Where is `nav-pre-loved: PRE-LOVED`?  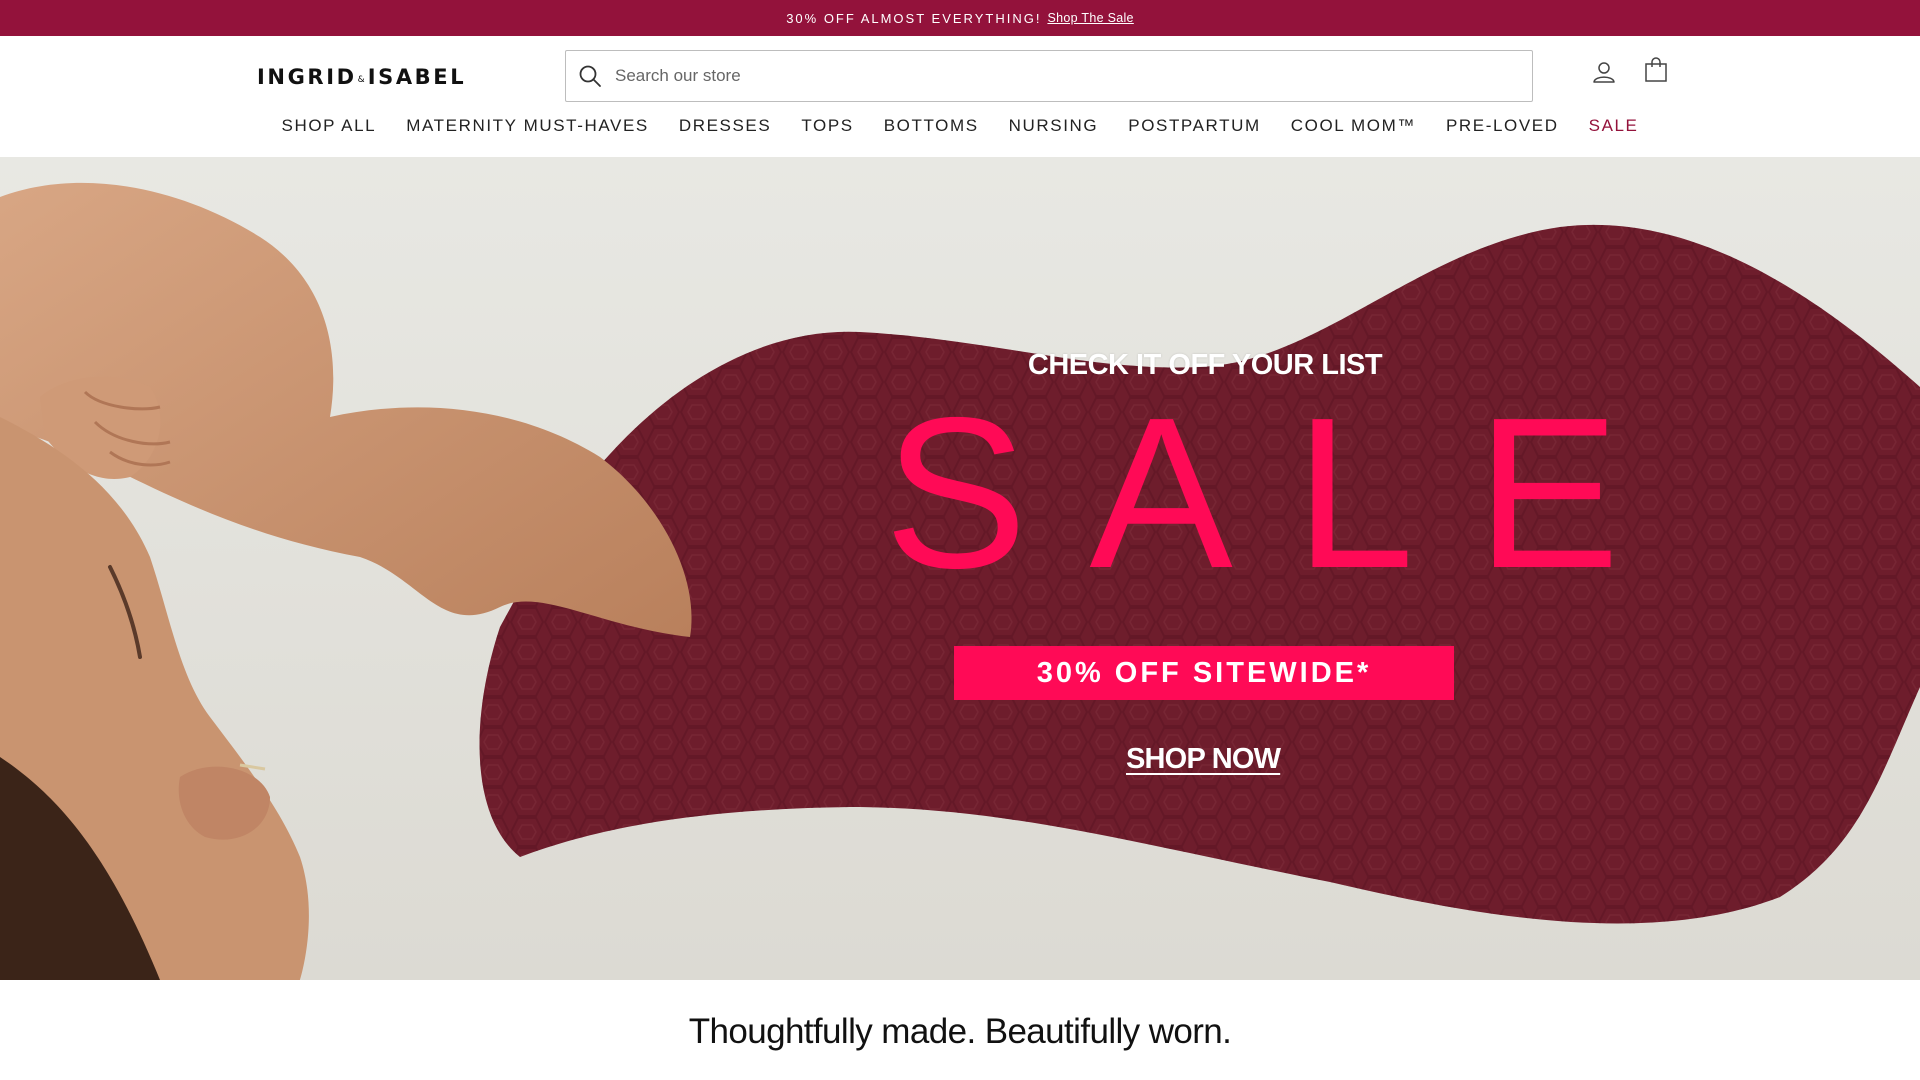 nav-pre-loved: PRE-LOVED is located at coordinates (1502, 130).